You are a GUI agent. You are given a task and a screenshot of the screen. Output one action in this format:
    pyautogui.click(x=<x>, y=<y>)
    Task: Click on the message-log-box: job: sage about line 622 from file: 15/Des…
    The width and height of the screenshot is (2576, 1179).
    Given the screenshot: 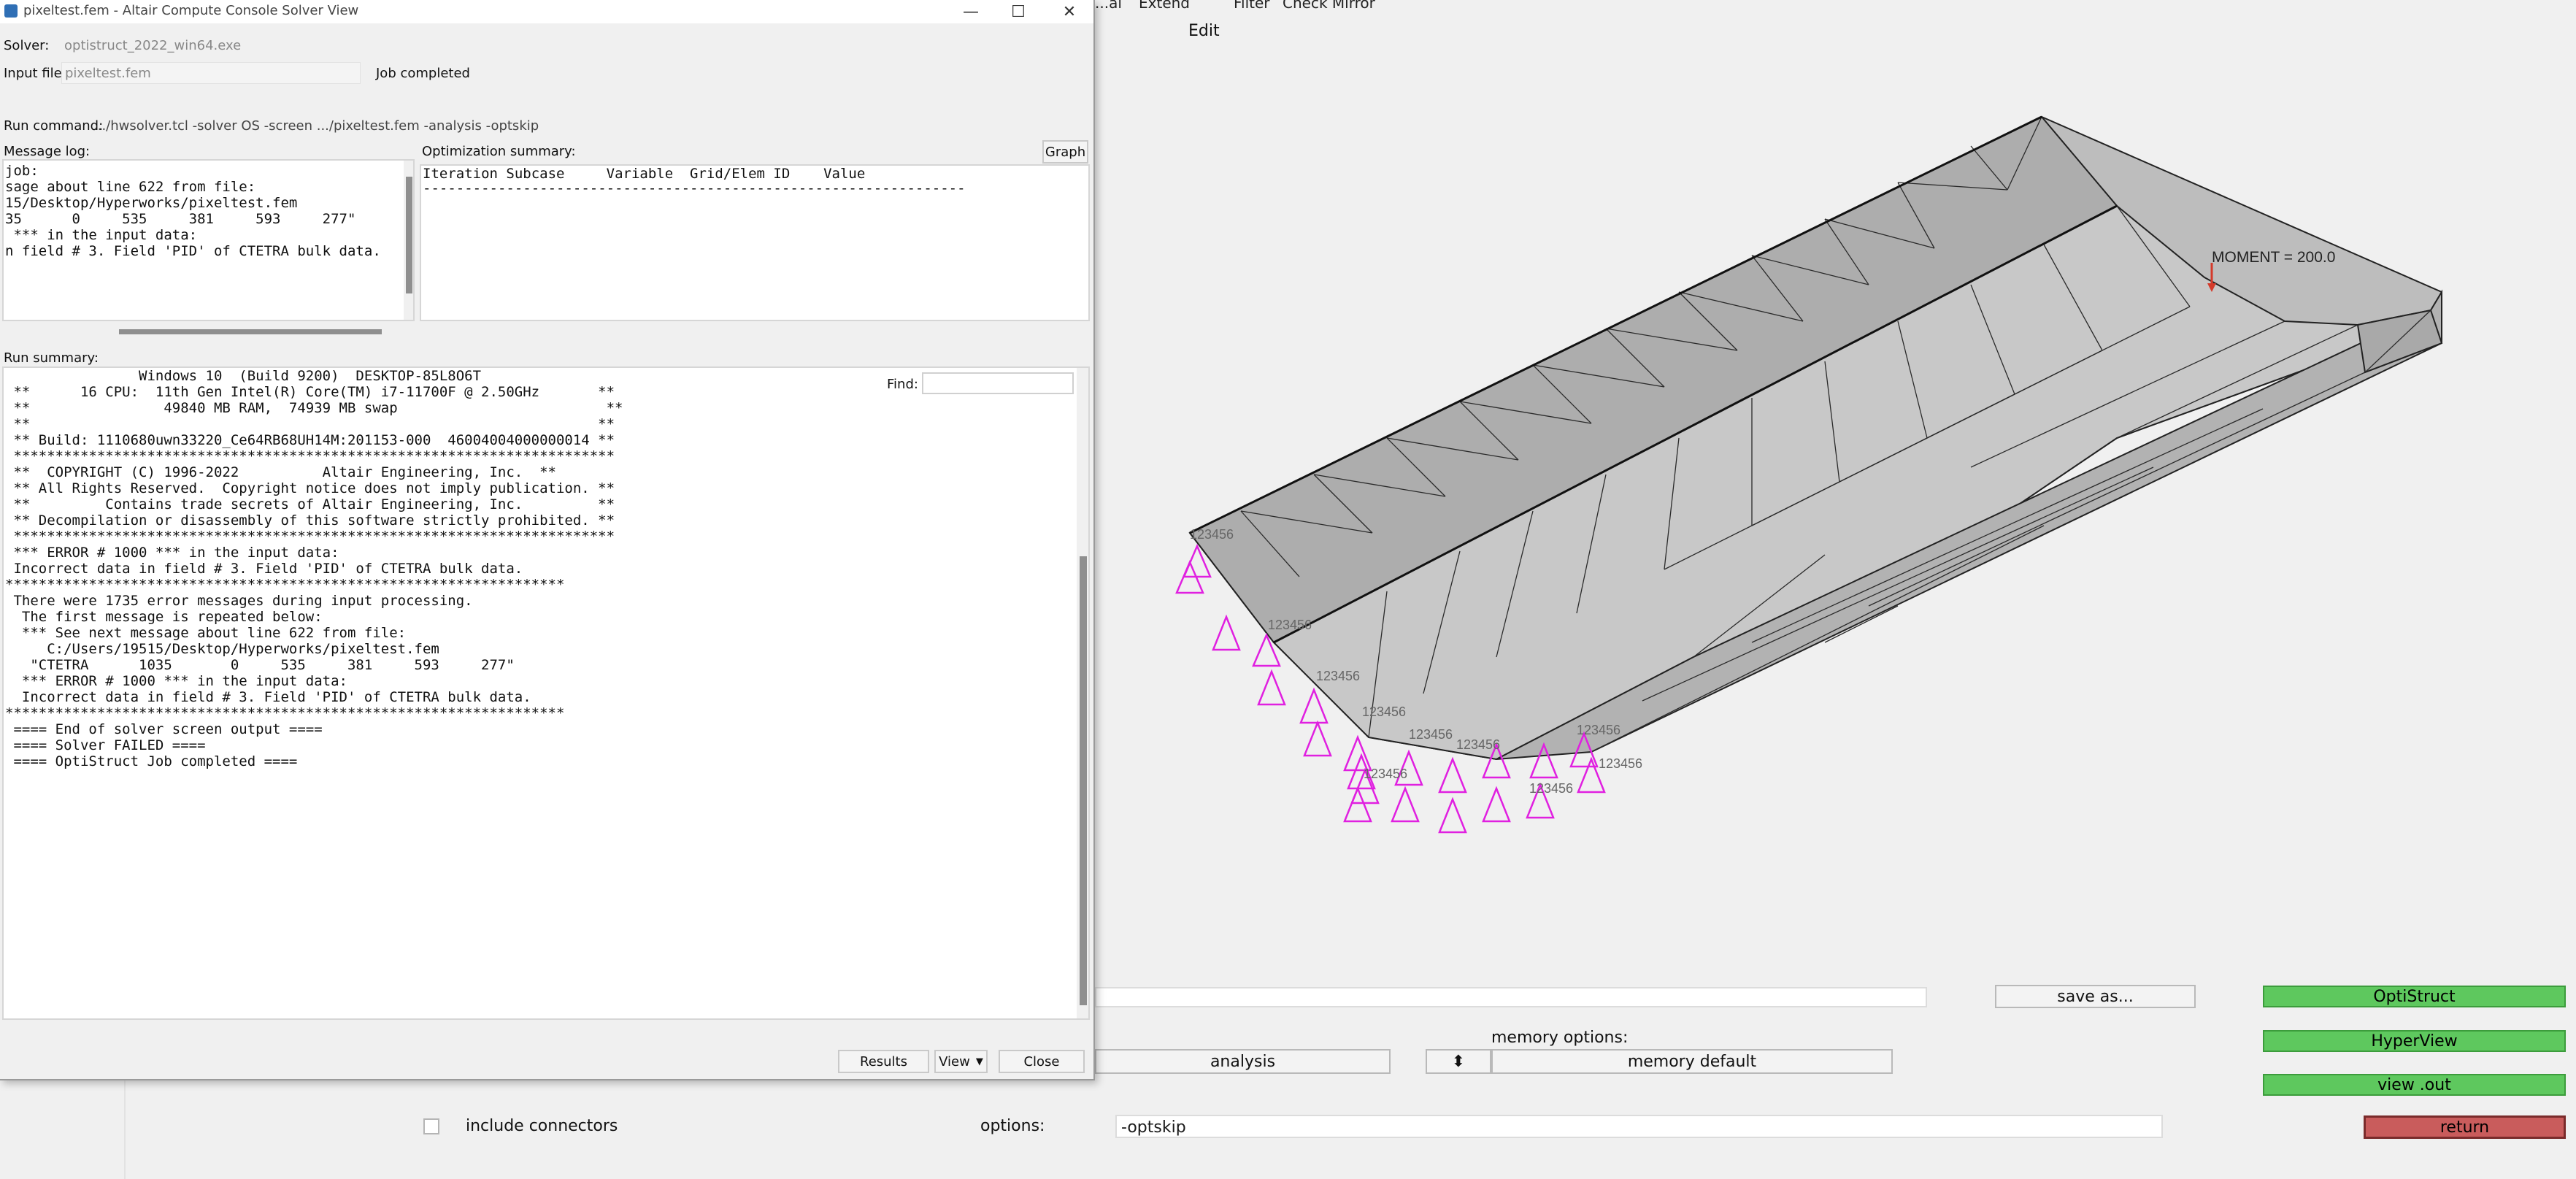 What is the action you would take?
    pyautogui.click(x=208, y=240)
    